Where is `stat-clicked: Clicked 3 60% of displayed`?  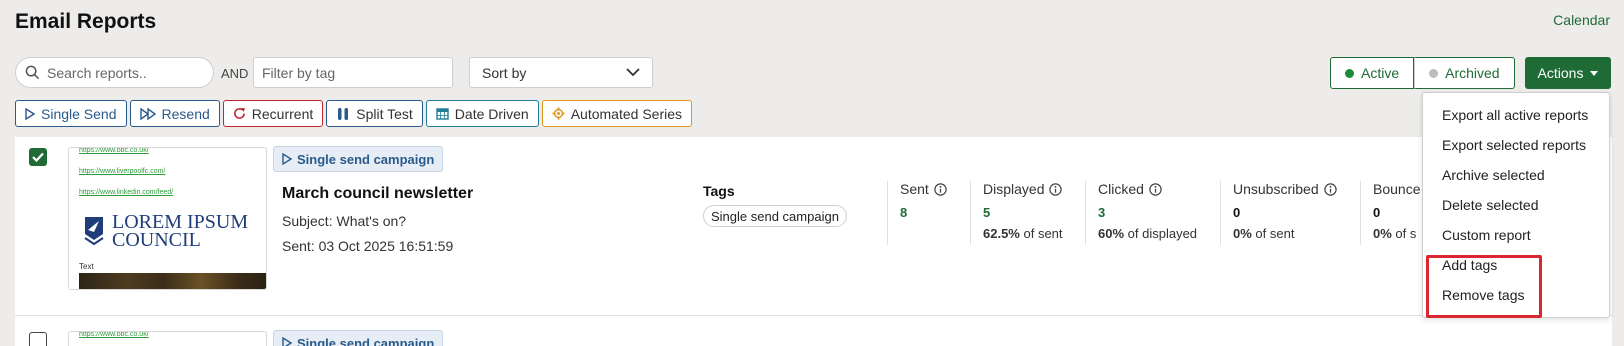
stat-clicked: Clicked 3 60% of displayed is located at coordinates (1152, 213).